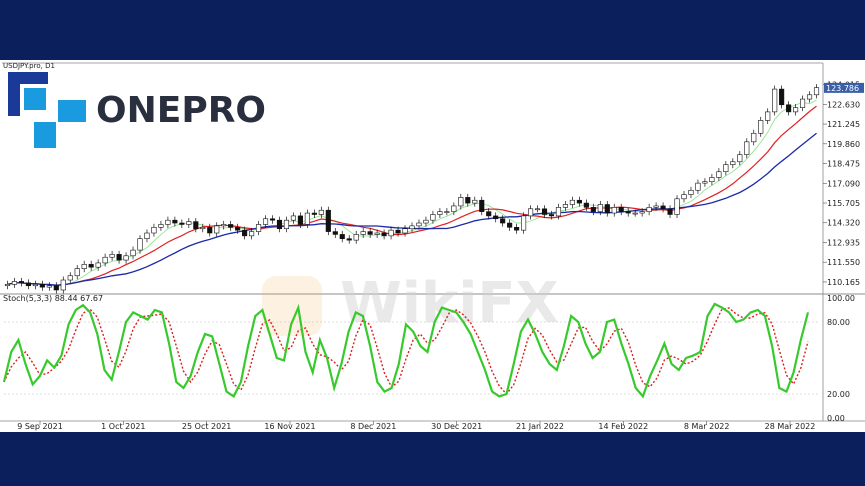 The height and width of the screenshot is (486, 865). Describe the element at coordinates (843, 203) in the screenshot. I see `price-tick-label: 115.705` at that location.